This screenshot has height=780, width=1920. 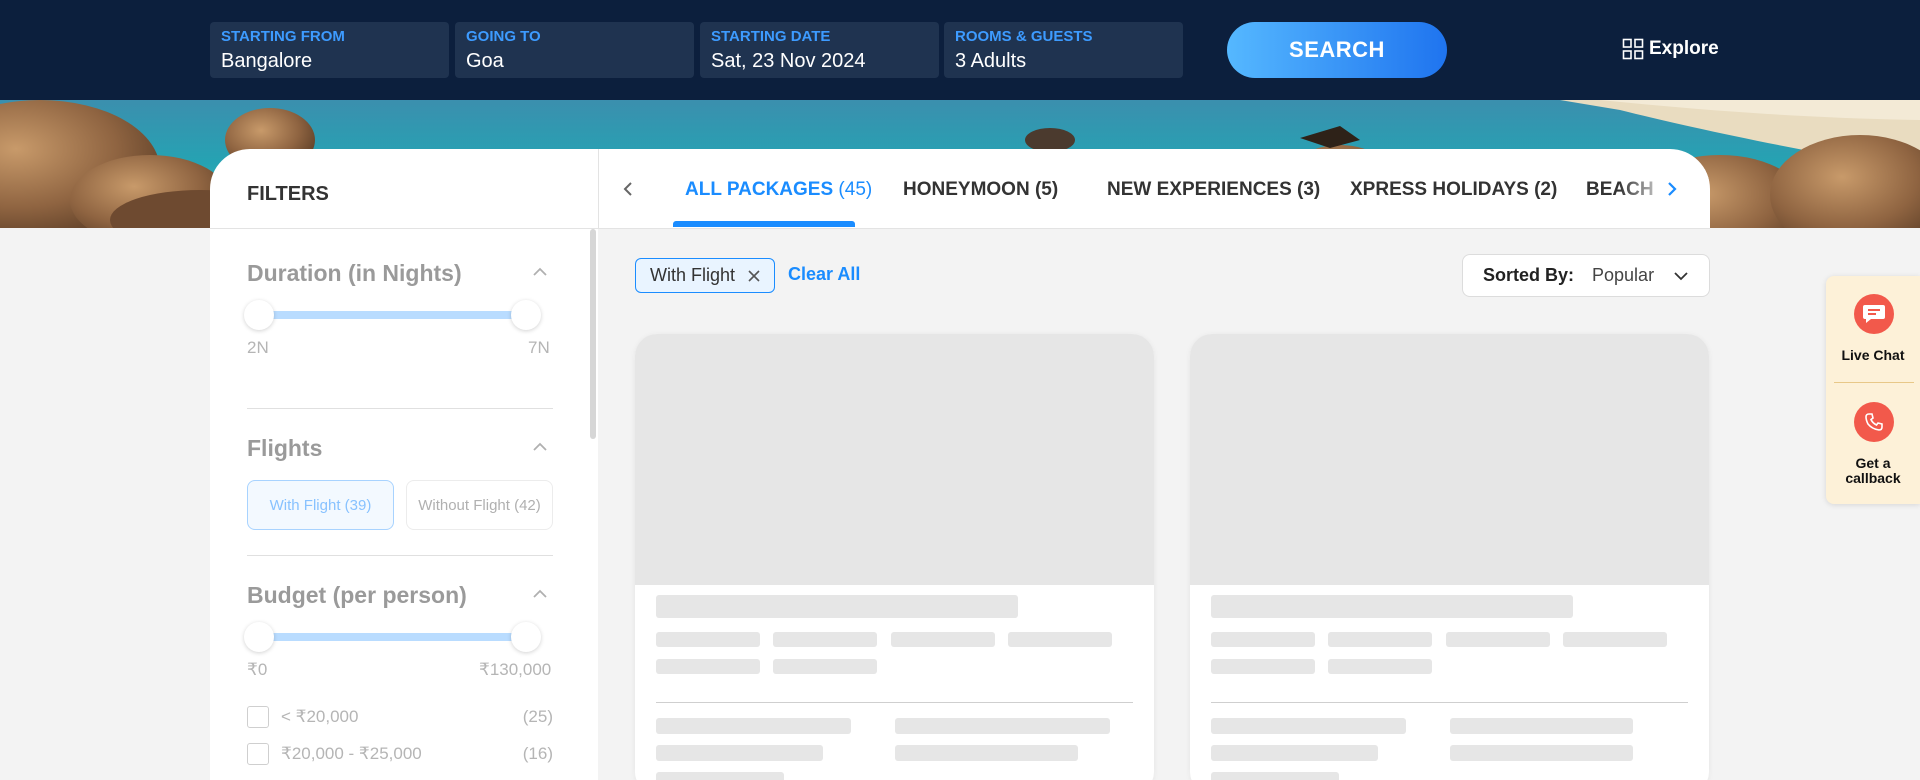 What do you see at coordinates (1453, 190) in the screenshot?
I see `tab-xpress-holidays: XPRESS HOLIDAYS (2)` at bounding box center [1453, 190].